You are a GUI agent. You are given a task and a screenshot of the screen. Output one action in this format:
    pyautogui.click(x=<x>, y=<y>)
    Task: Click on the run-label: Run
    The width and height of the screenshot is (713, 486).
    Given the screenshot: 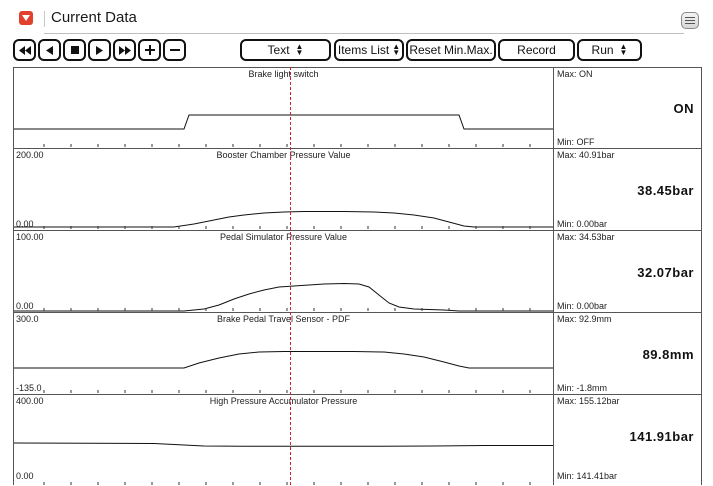 What is the action you would take?
    pyautogui.click(x=602, y=50)
    